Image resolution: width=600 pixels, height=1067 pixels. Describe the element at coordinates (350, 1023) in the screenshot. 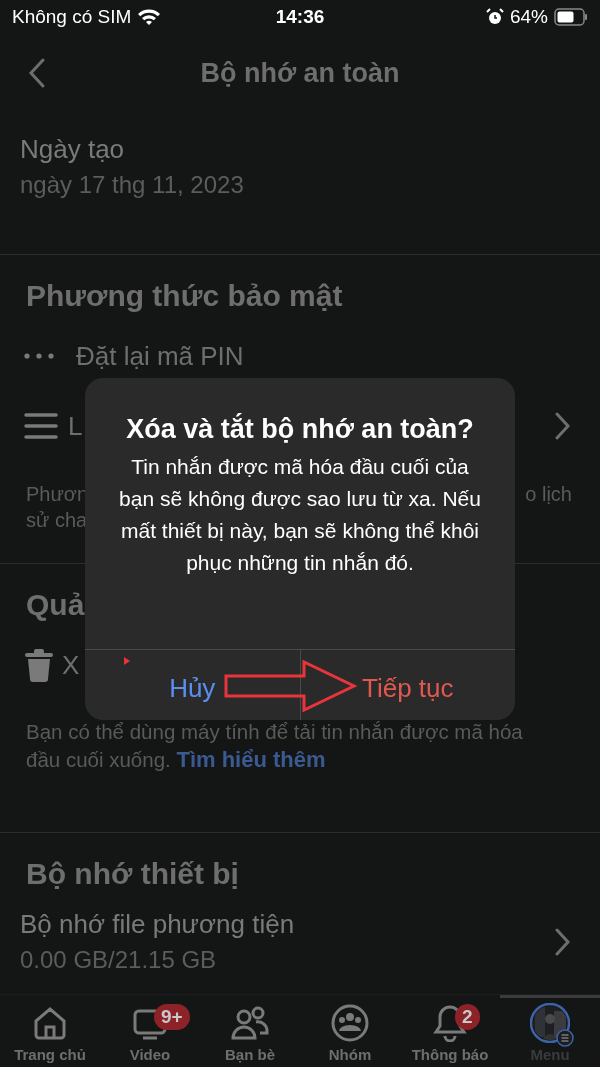

I see `group-icon` at that location.